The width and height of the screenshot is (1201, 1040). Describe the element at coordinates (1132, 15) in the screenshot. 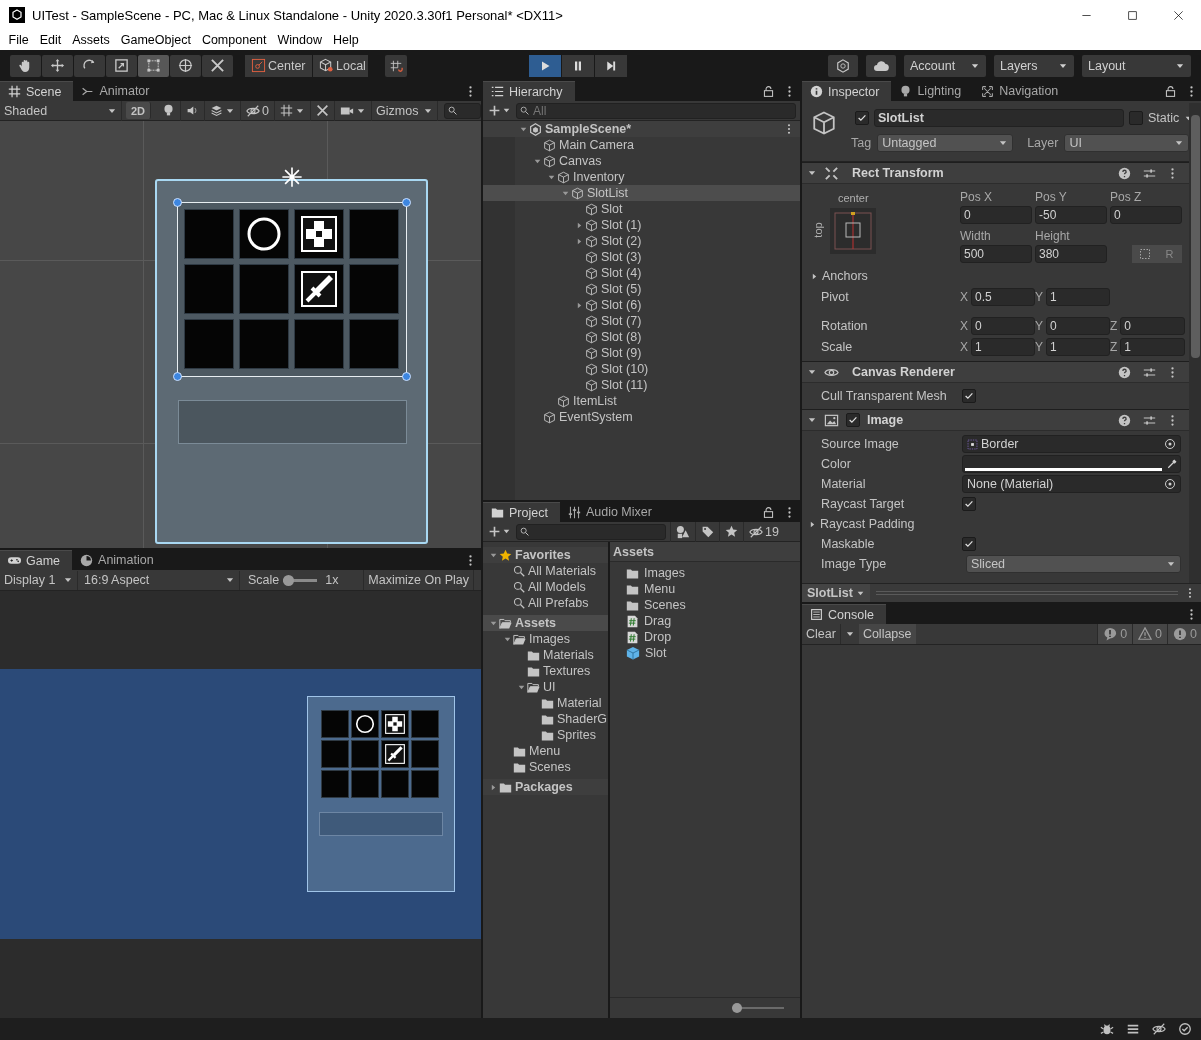

I see `maximize-icon` at that location.